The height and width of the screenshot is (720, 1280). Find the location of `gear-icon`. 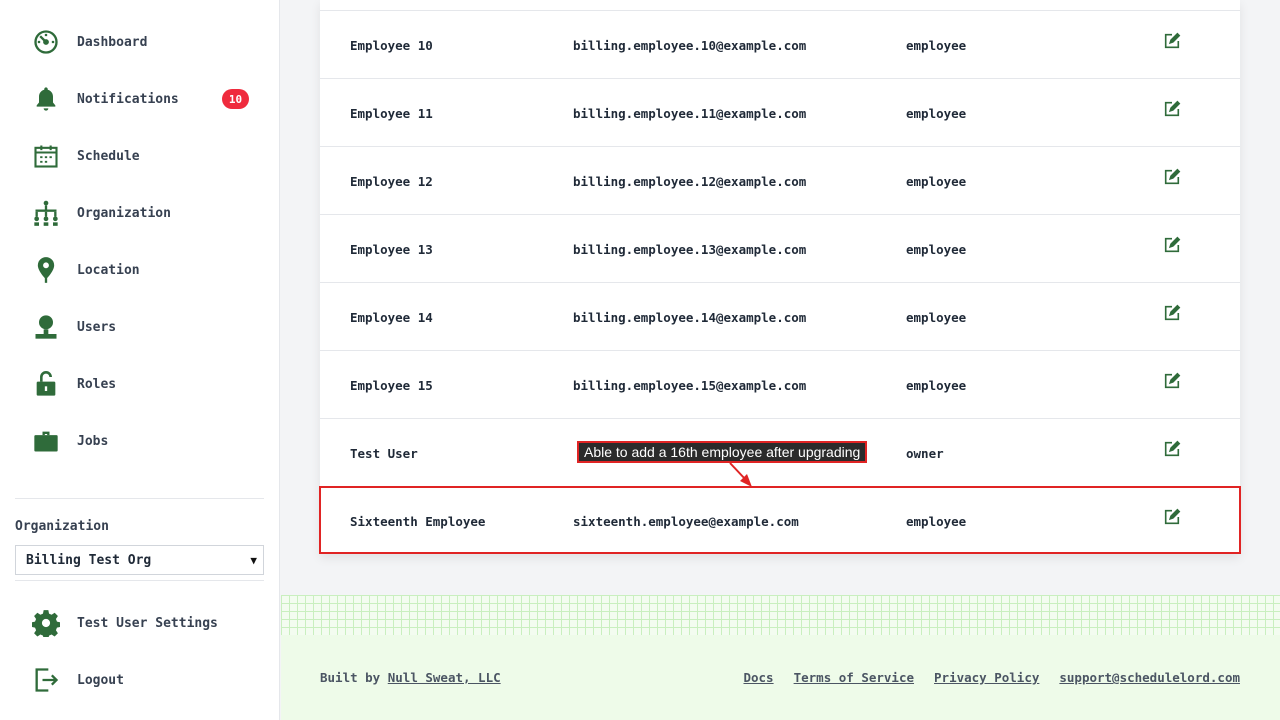

gear-icon is located at coordinates (46, 623).